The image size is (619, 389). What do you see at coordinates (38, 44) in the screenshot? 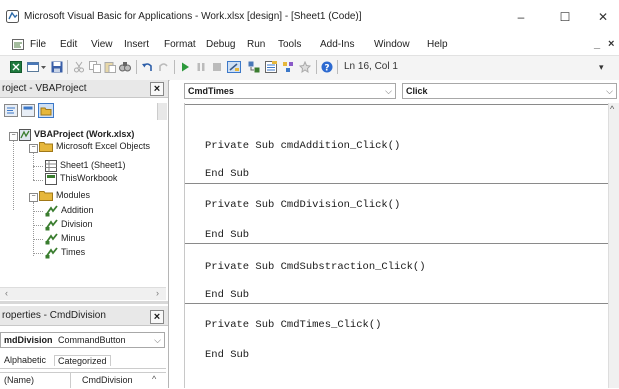
I see `menu-file: File` at bounding box center [38, 44].